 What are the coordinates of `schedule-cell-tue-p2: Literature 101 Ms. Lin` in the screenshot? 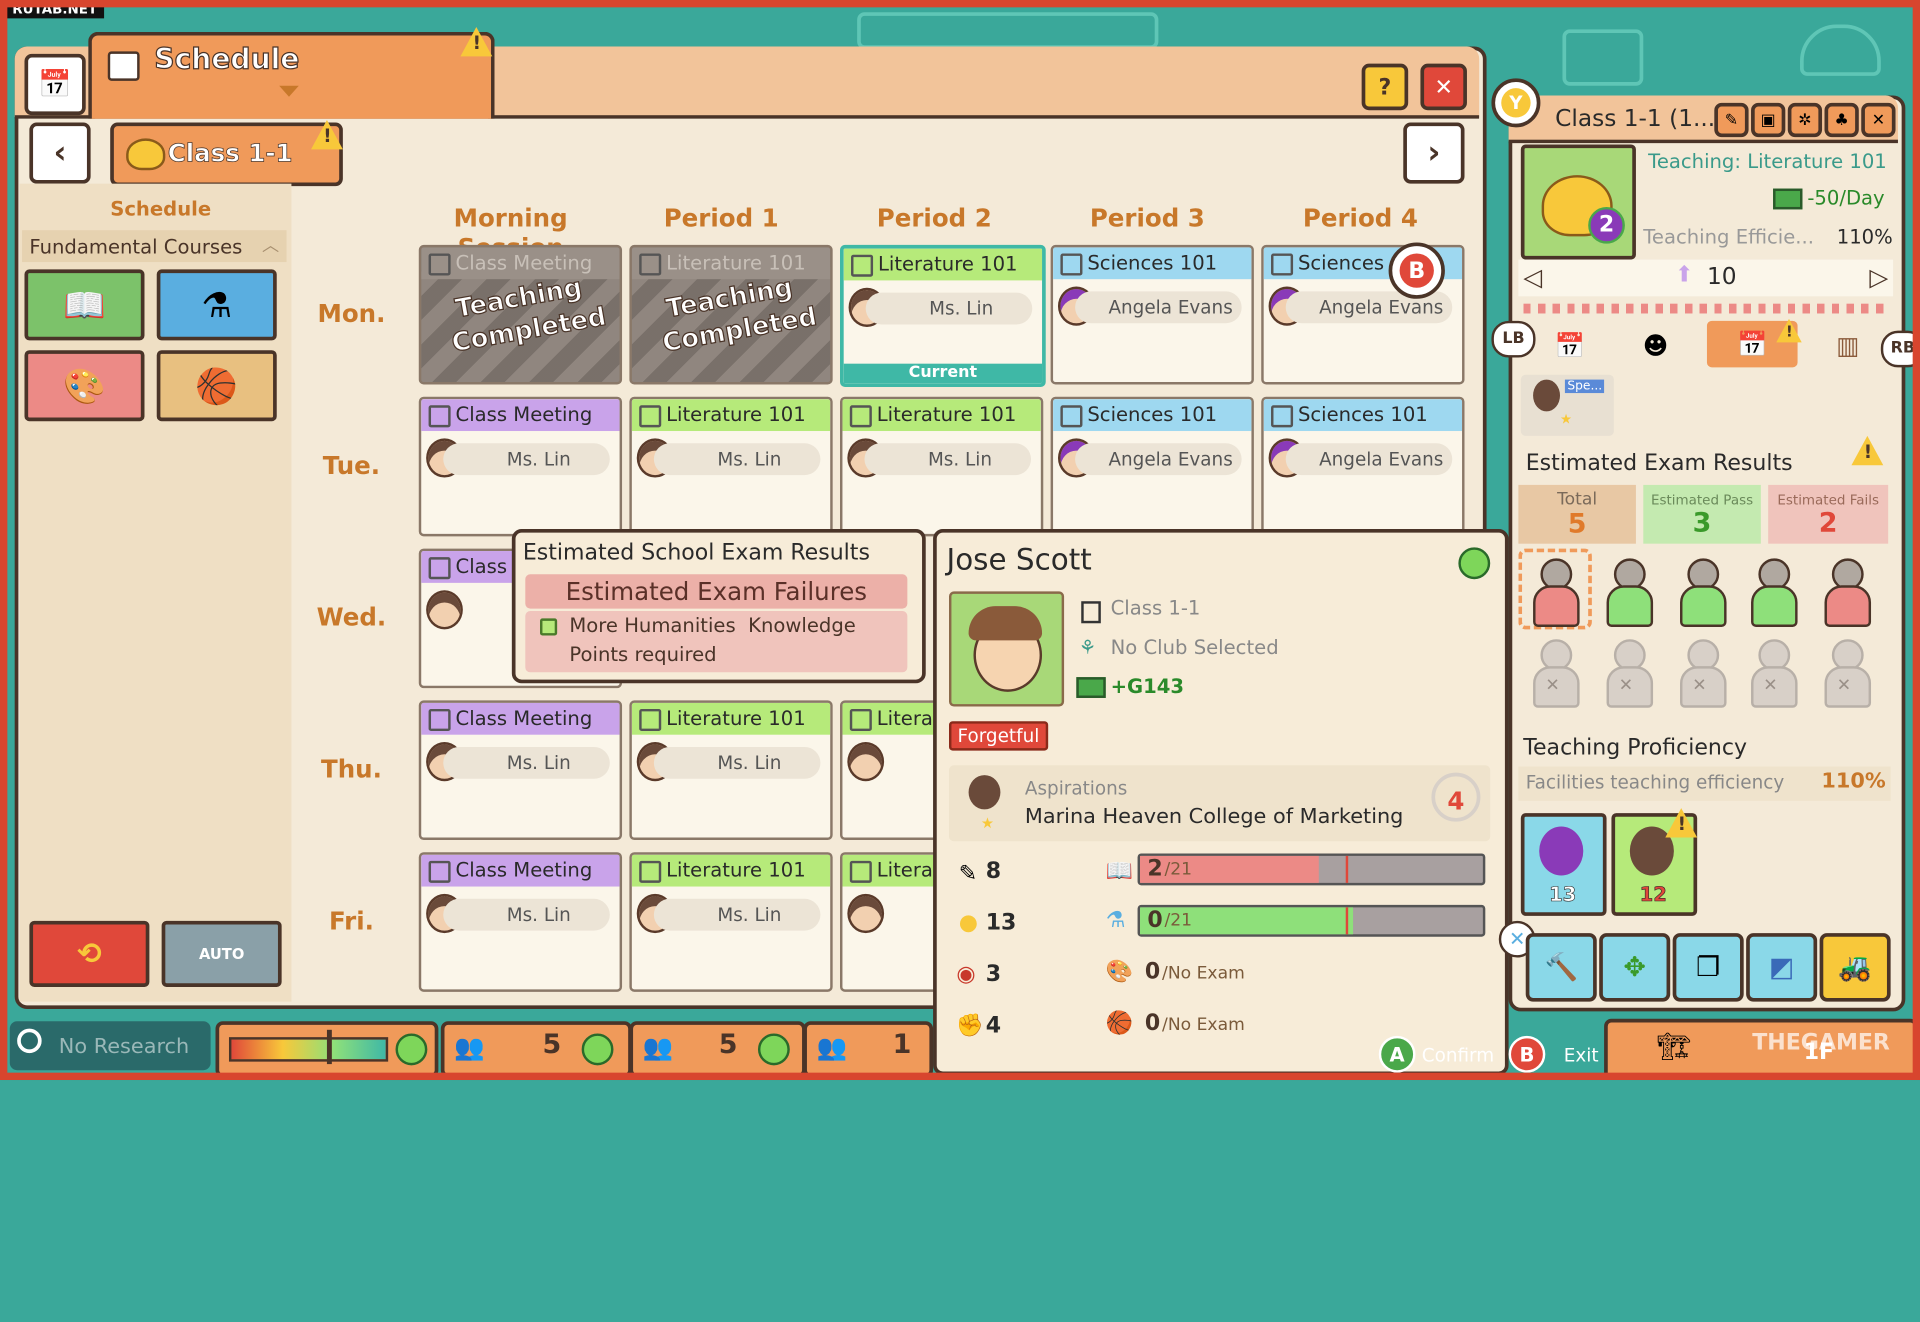 It's located at (942, 466).